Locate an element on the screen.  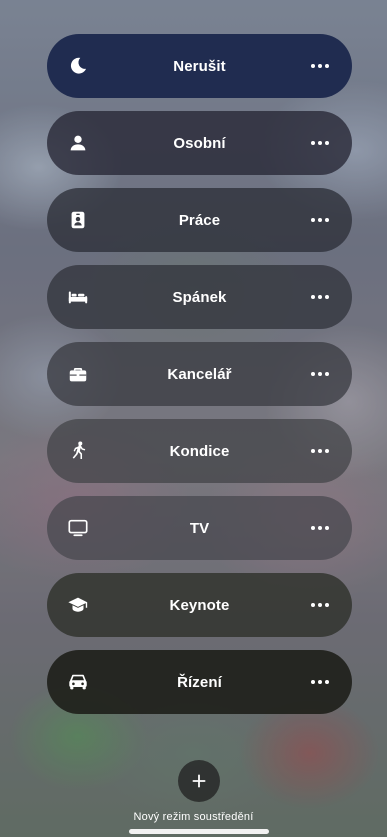
focus-mode-prace: Práce is located at coordinates (199, 220).